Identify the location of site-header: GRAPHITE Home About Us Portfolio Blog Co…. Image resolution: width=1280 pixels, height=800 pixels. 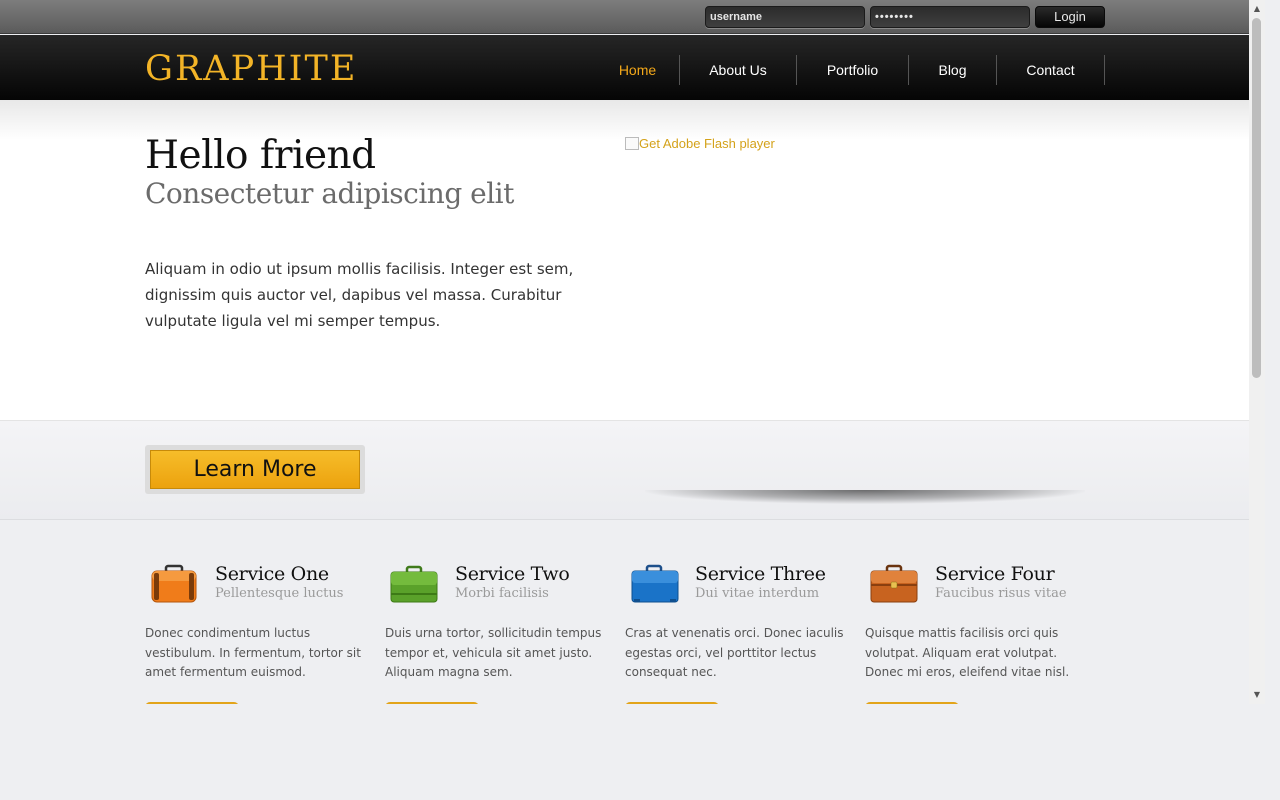
(624, 67).